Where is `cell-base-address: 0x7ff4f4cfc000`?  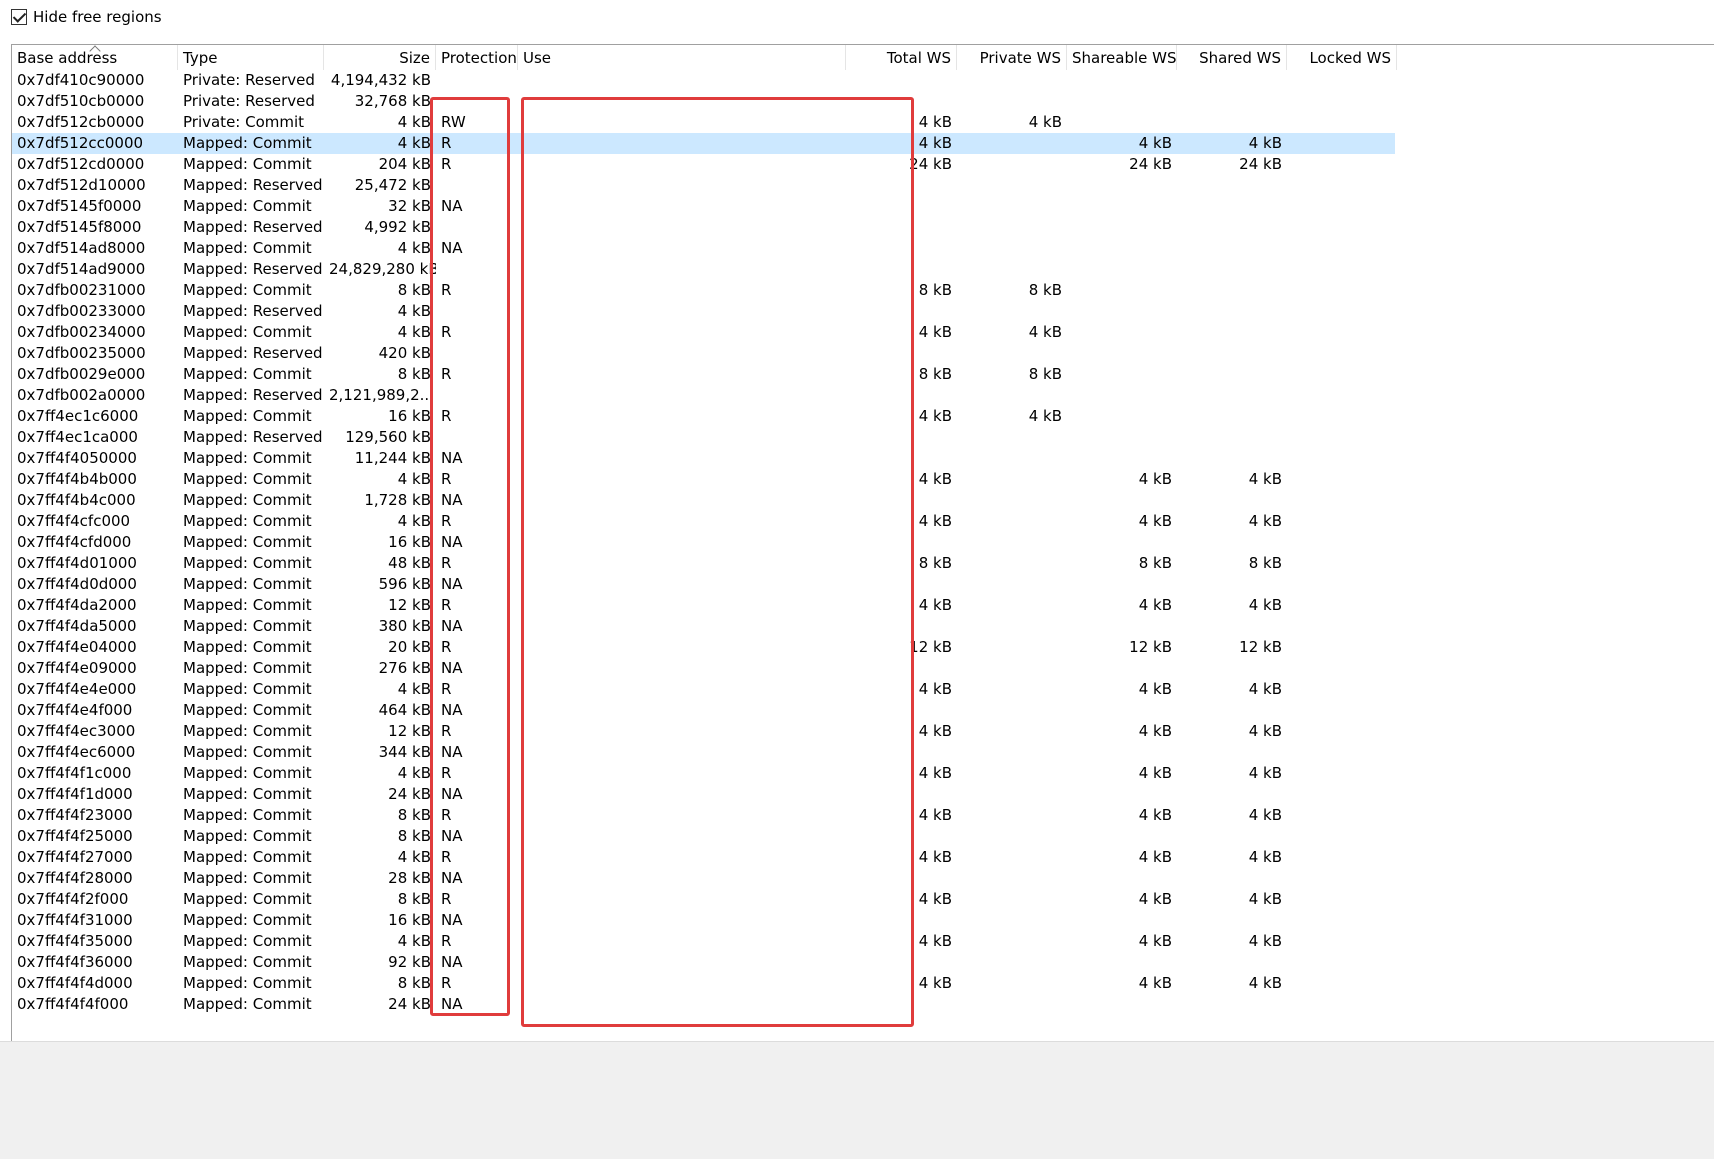 cell-base-address: 0x7ff4f4cfc000 is located at coordinates (74, 521).